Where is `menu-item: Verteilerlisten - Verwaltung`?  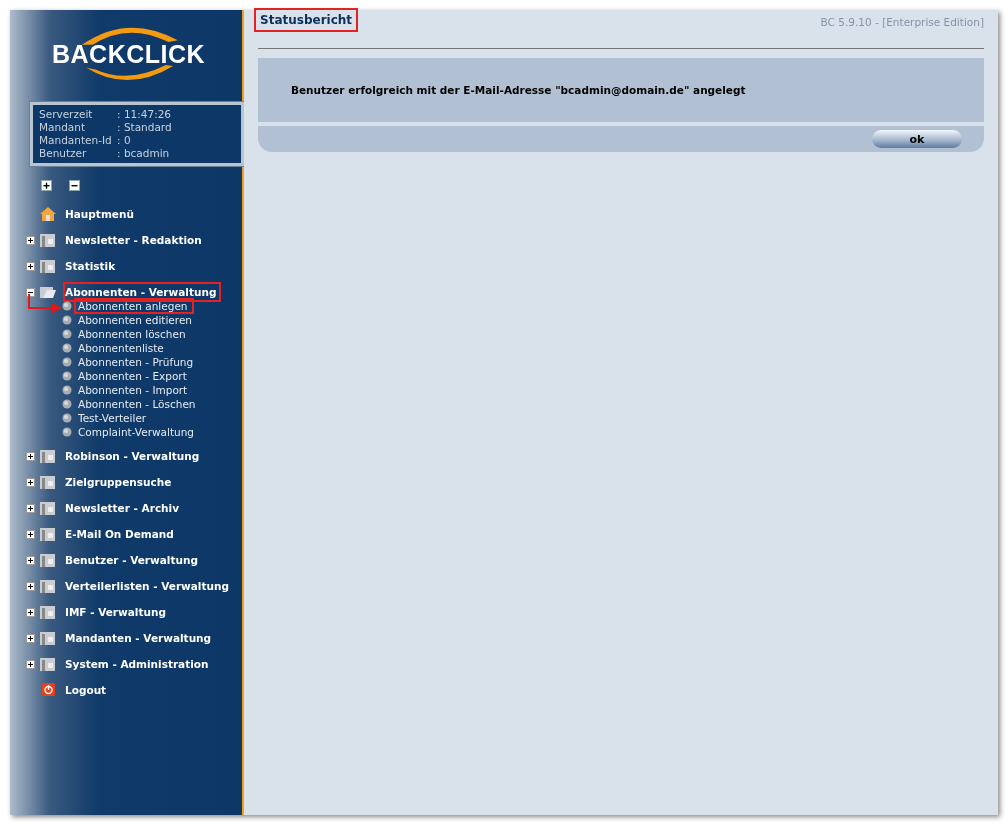
menu-item: Verteilerlisten - Verwaltung is located at coordinates (148, 586).